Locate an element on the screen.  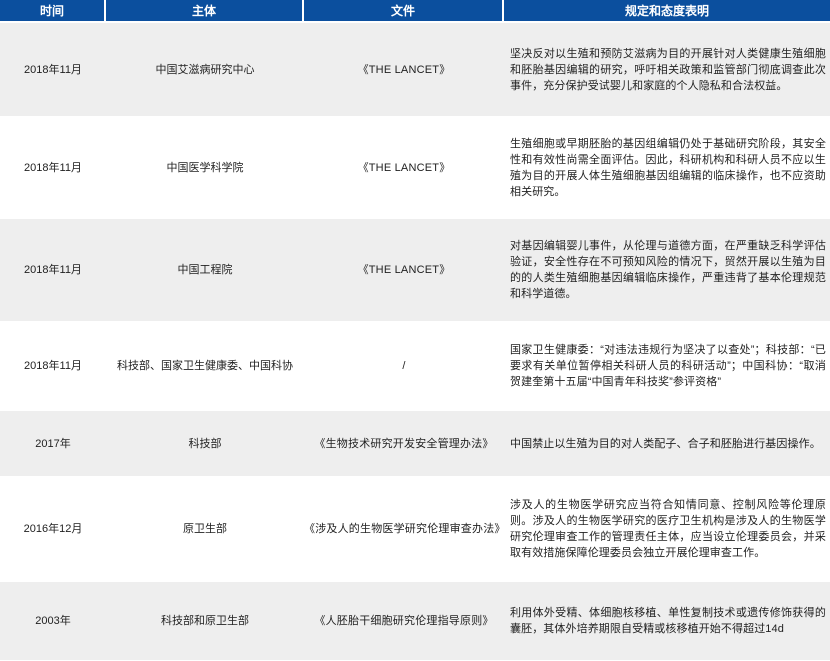
cell-body: 科技部 is located at coordinates (205, 442).